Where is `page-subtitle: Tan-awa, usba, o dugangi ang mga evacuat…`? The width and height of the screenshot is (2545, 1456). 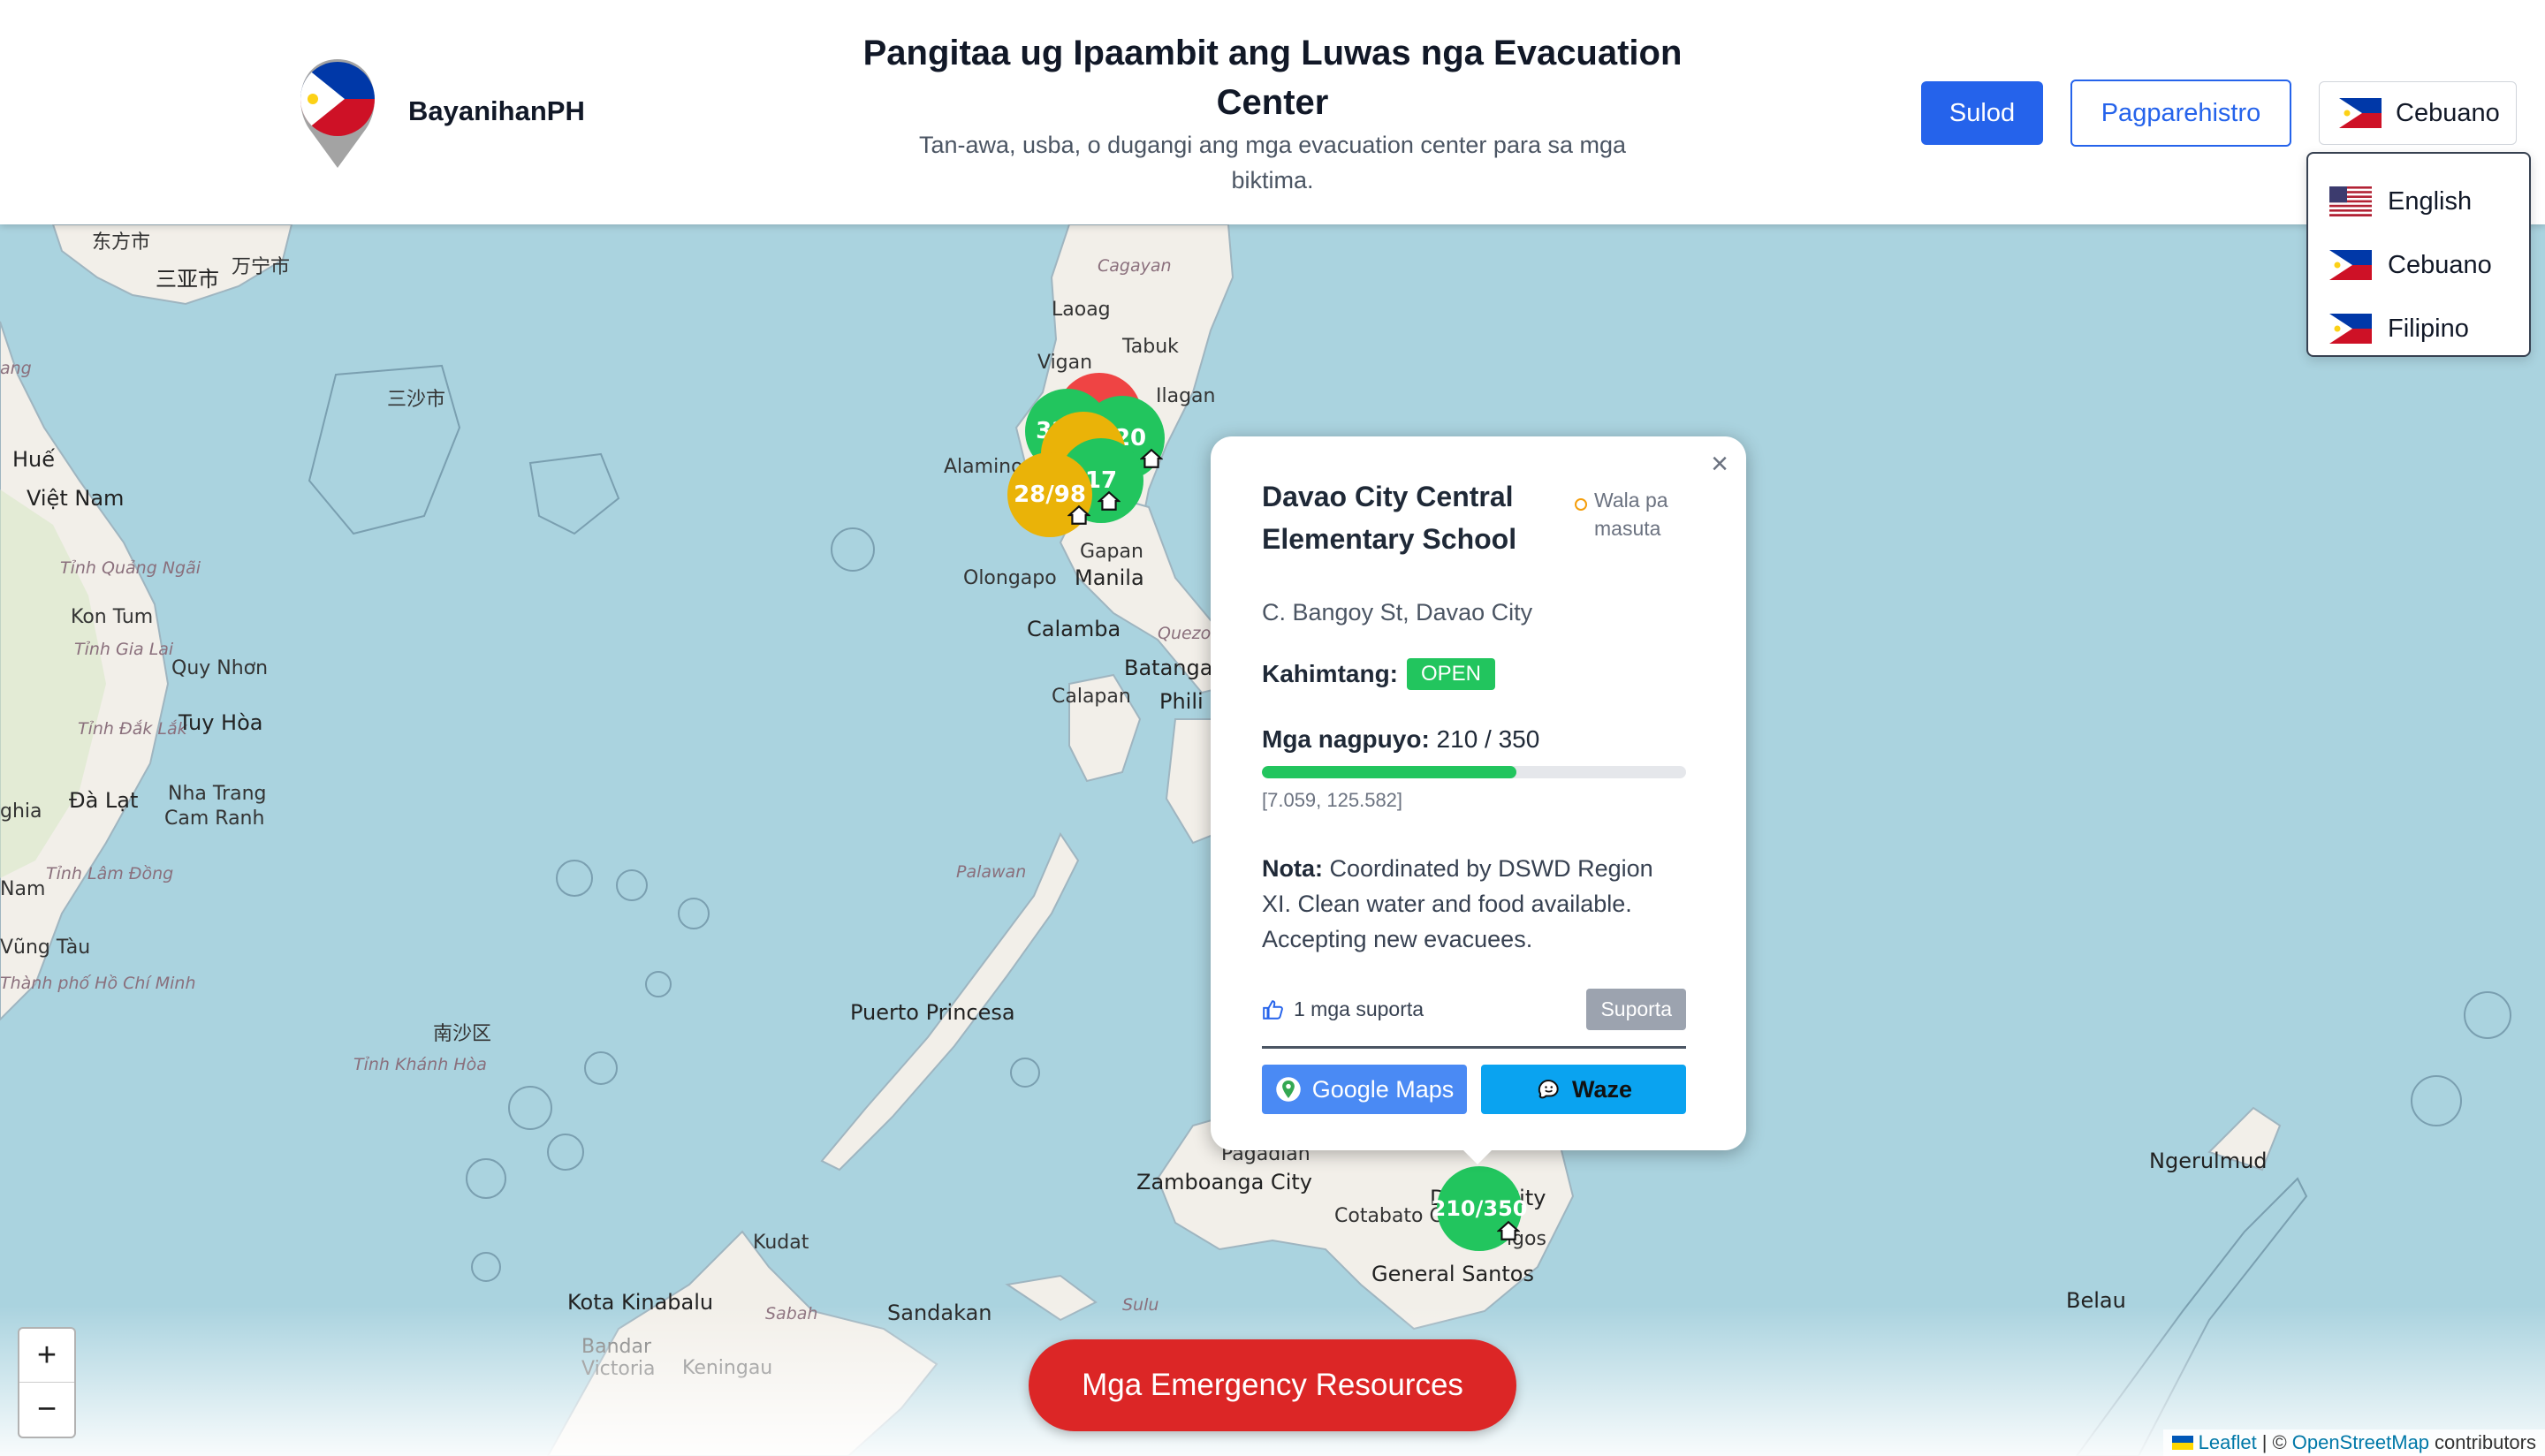 page-subtitle: Tan-awa, usba, o dugangi ang mga evacuat… is located at coordinates (1272, 162).